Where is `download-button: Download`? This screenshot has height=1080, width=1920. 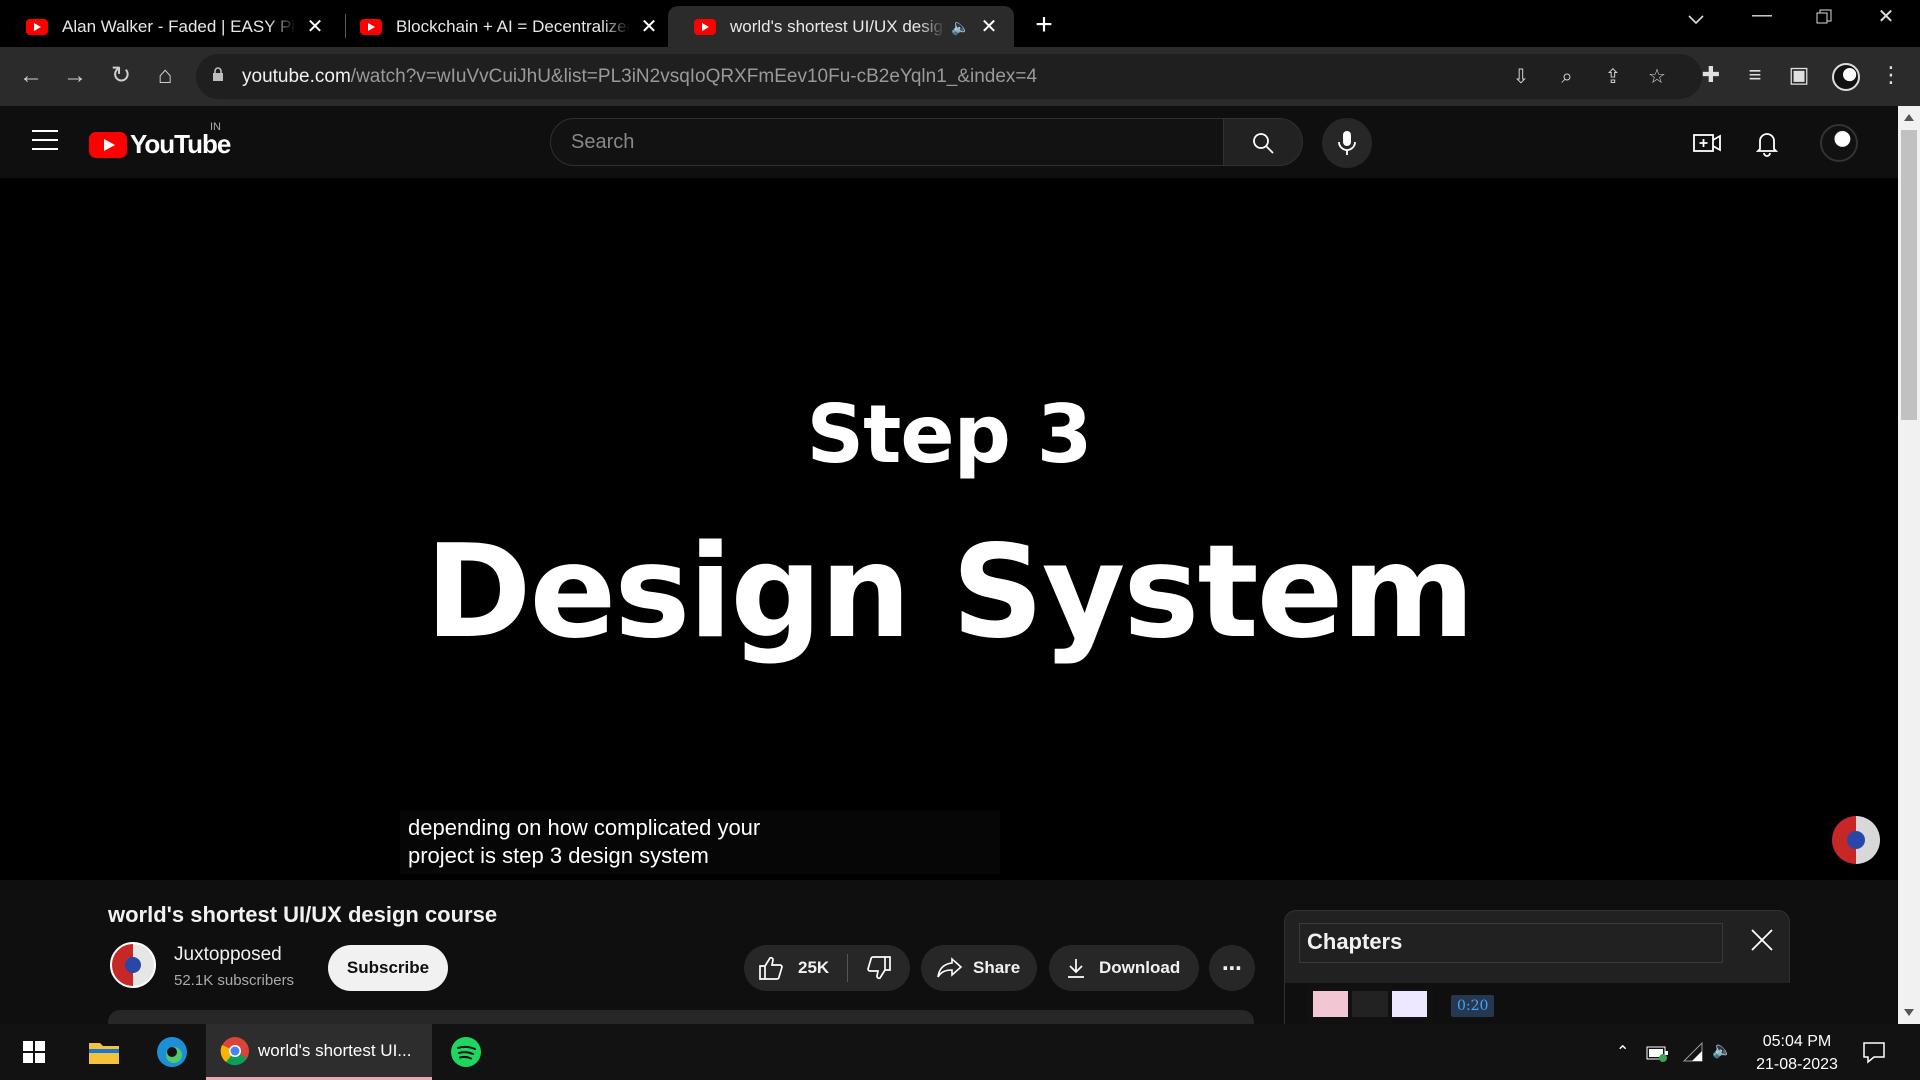
download-button: Download is located at coordinates (1124, 968).